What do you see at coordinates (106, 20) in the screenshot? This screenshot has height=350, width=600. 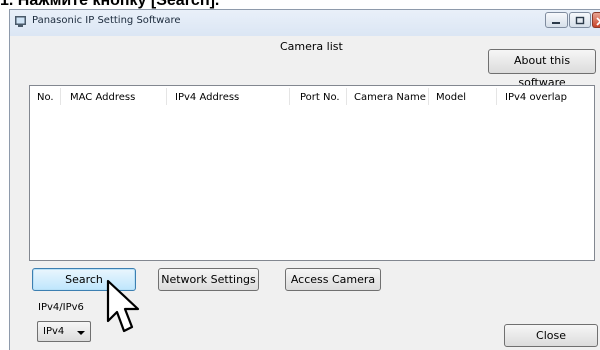 I see `window-title: Panasonic IP Setting Software` at bounding box center [106, 20].